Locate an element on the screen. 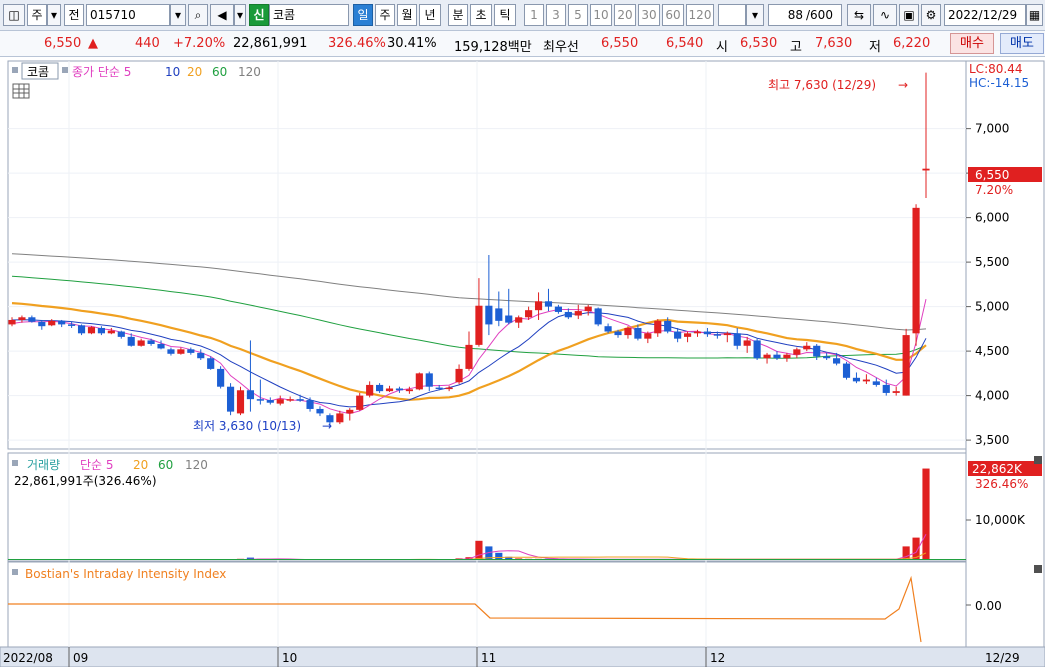  gear-icon: ⚙ is located at coordinates (931, 15).